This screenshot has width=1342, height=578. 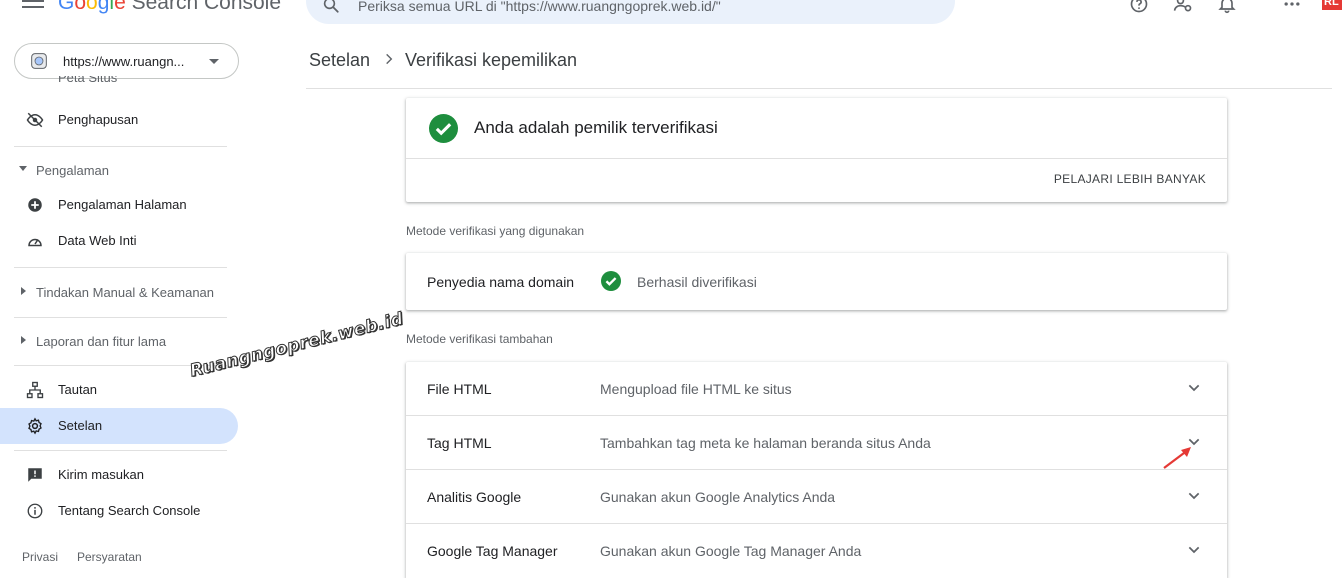 What do you see at coordinates (492, 551) in the screenshot?
I see `method-name: Google Tag Manager` at bounding box center [492, 551].